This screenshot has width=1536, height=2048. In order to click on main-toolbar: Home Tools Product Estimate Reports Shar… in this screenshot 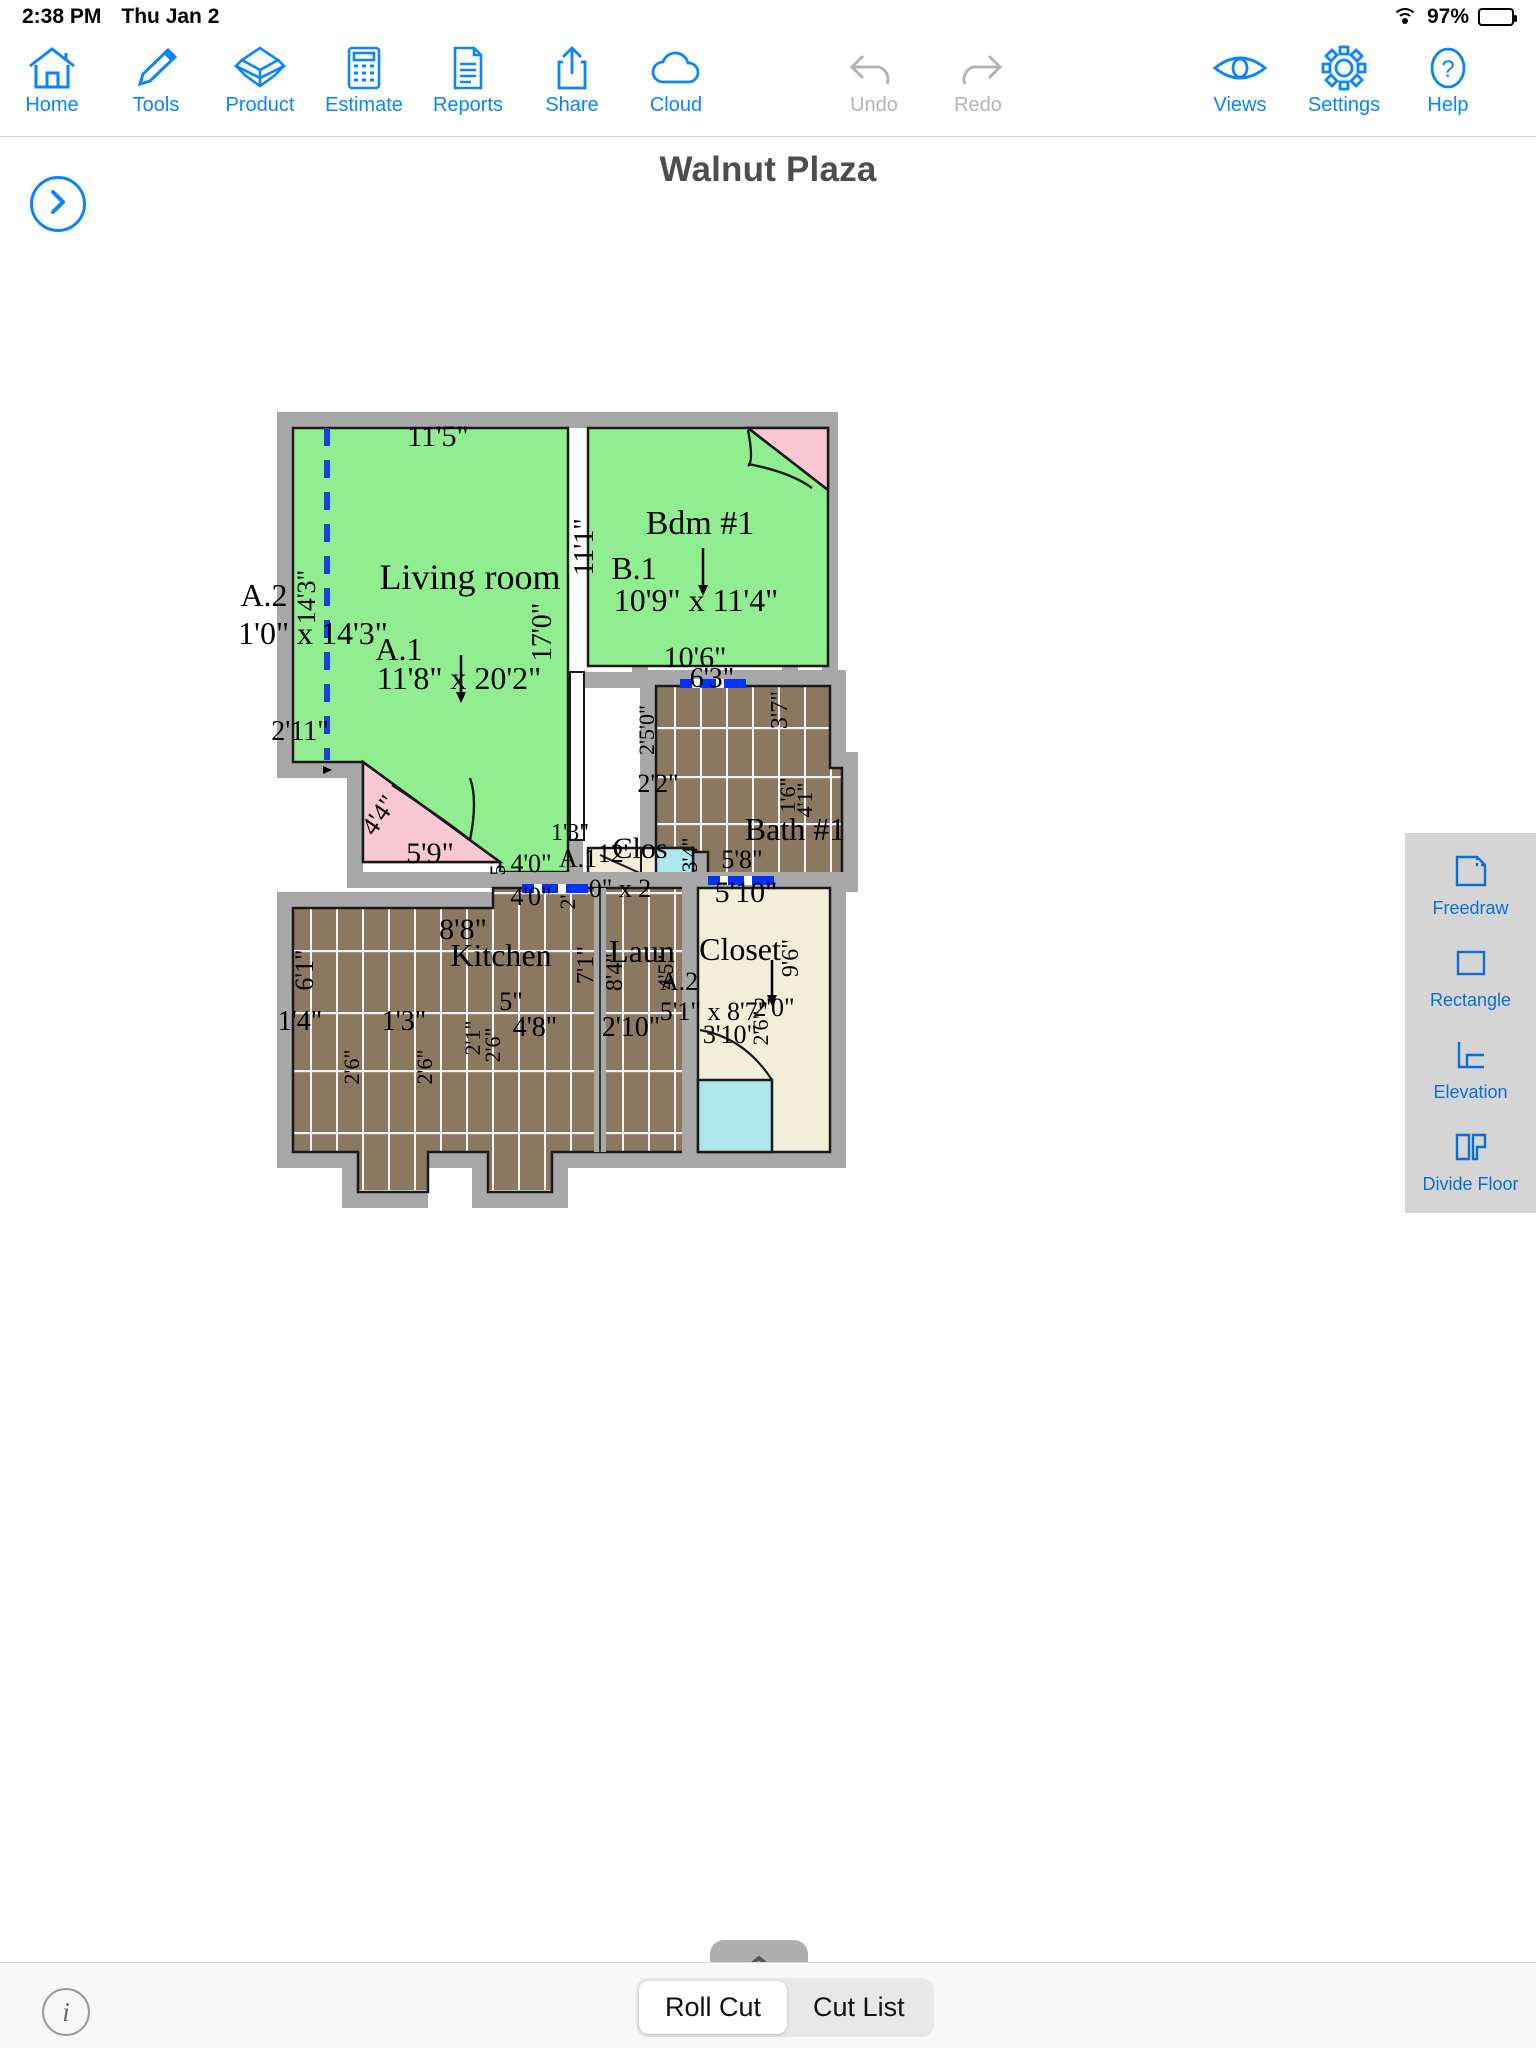, I will do `click(768, 85)`.